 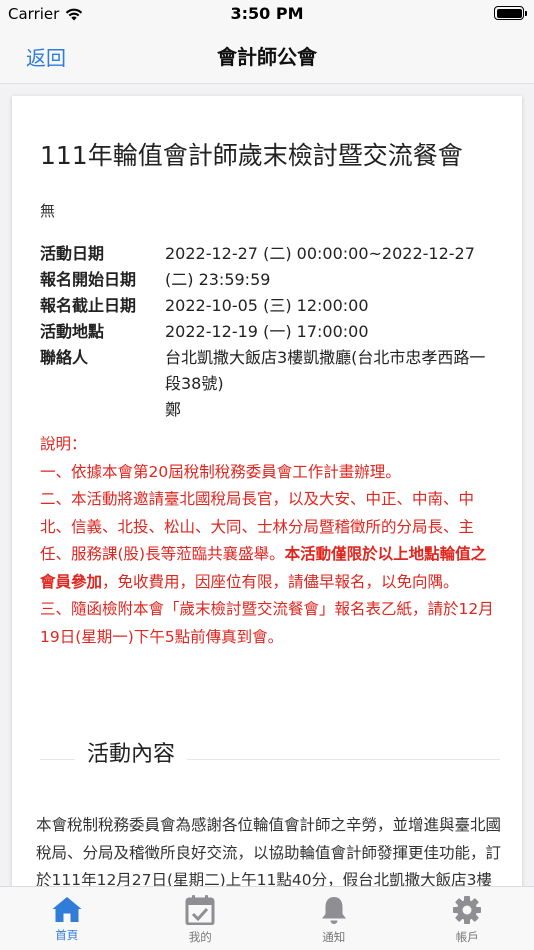 I want to click on notes-item-2-tail: ，免收費用，因座位有限，請儘早報名，以免向隅。, so click(x=280, y=581).